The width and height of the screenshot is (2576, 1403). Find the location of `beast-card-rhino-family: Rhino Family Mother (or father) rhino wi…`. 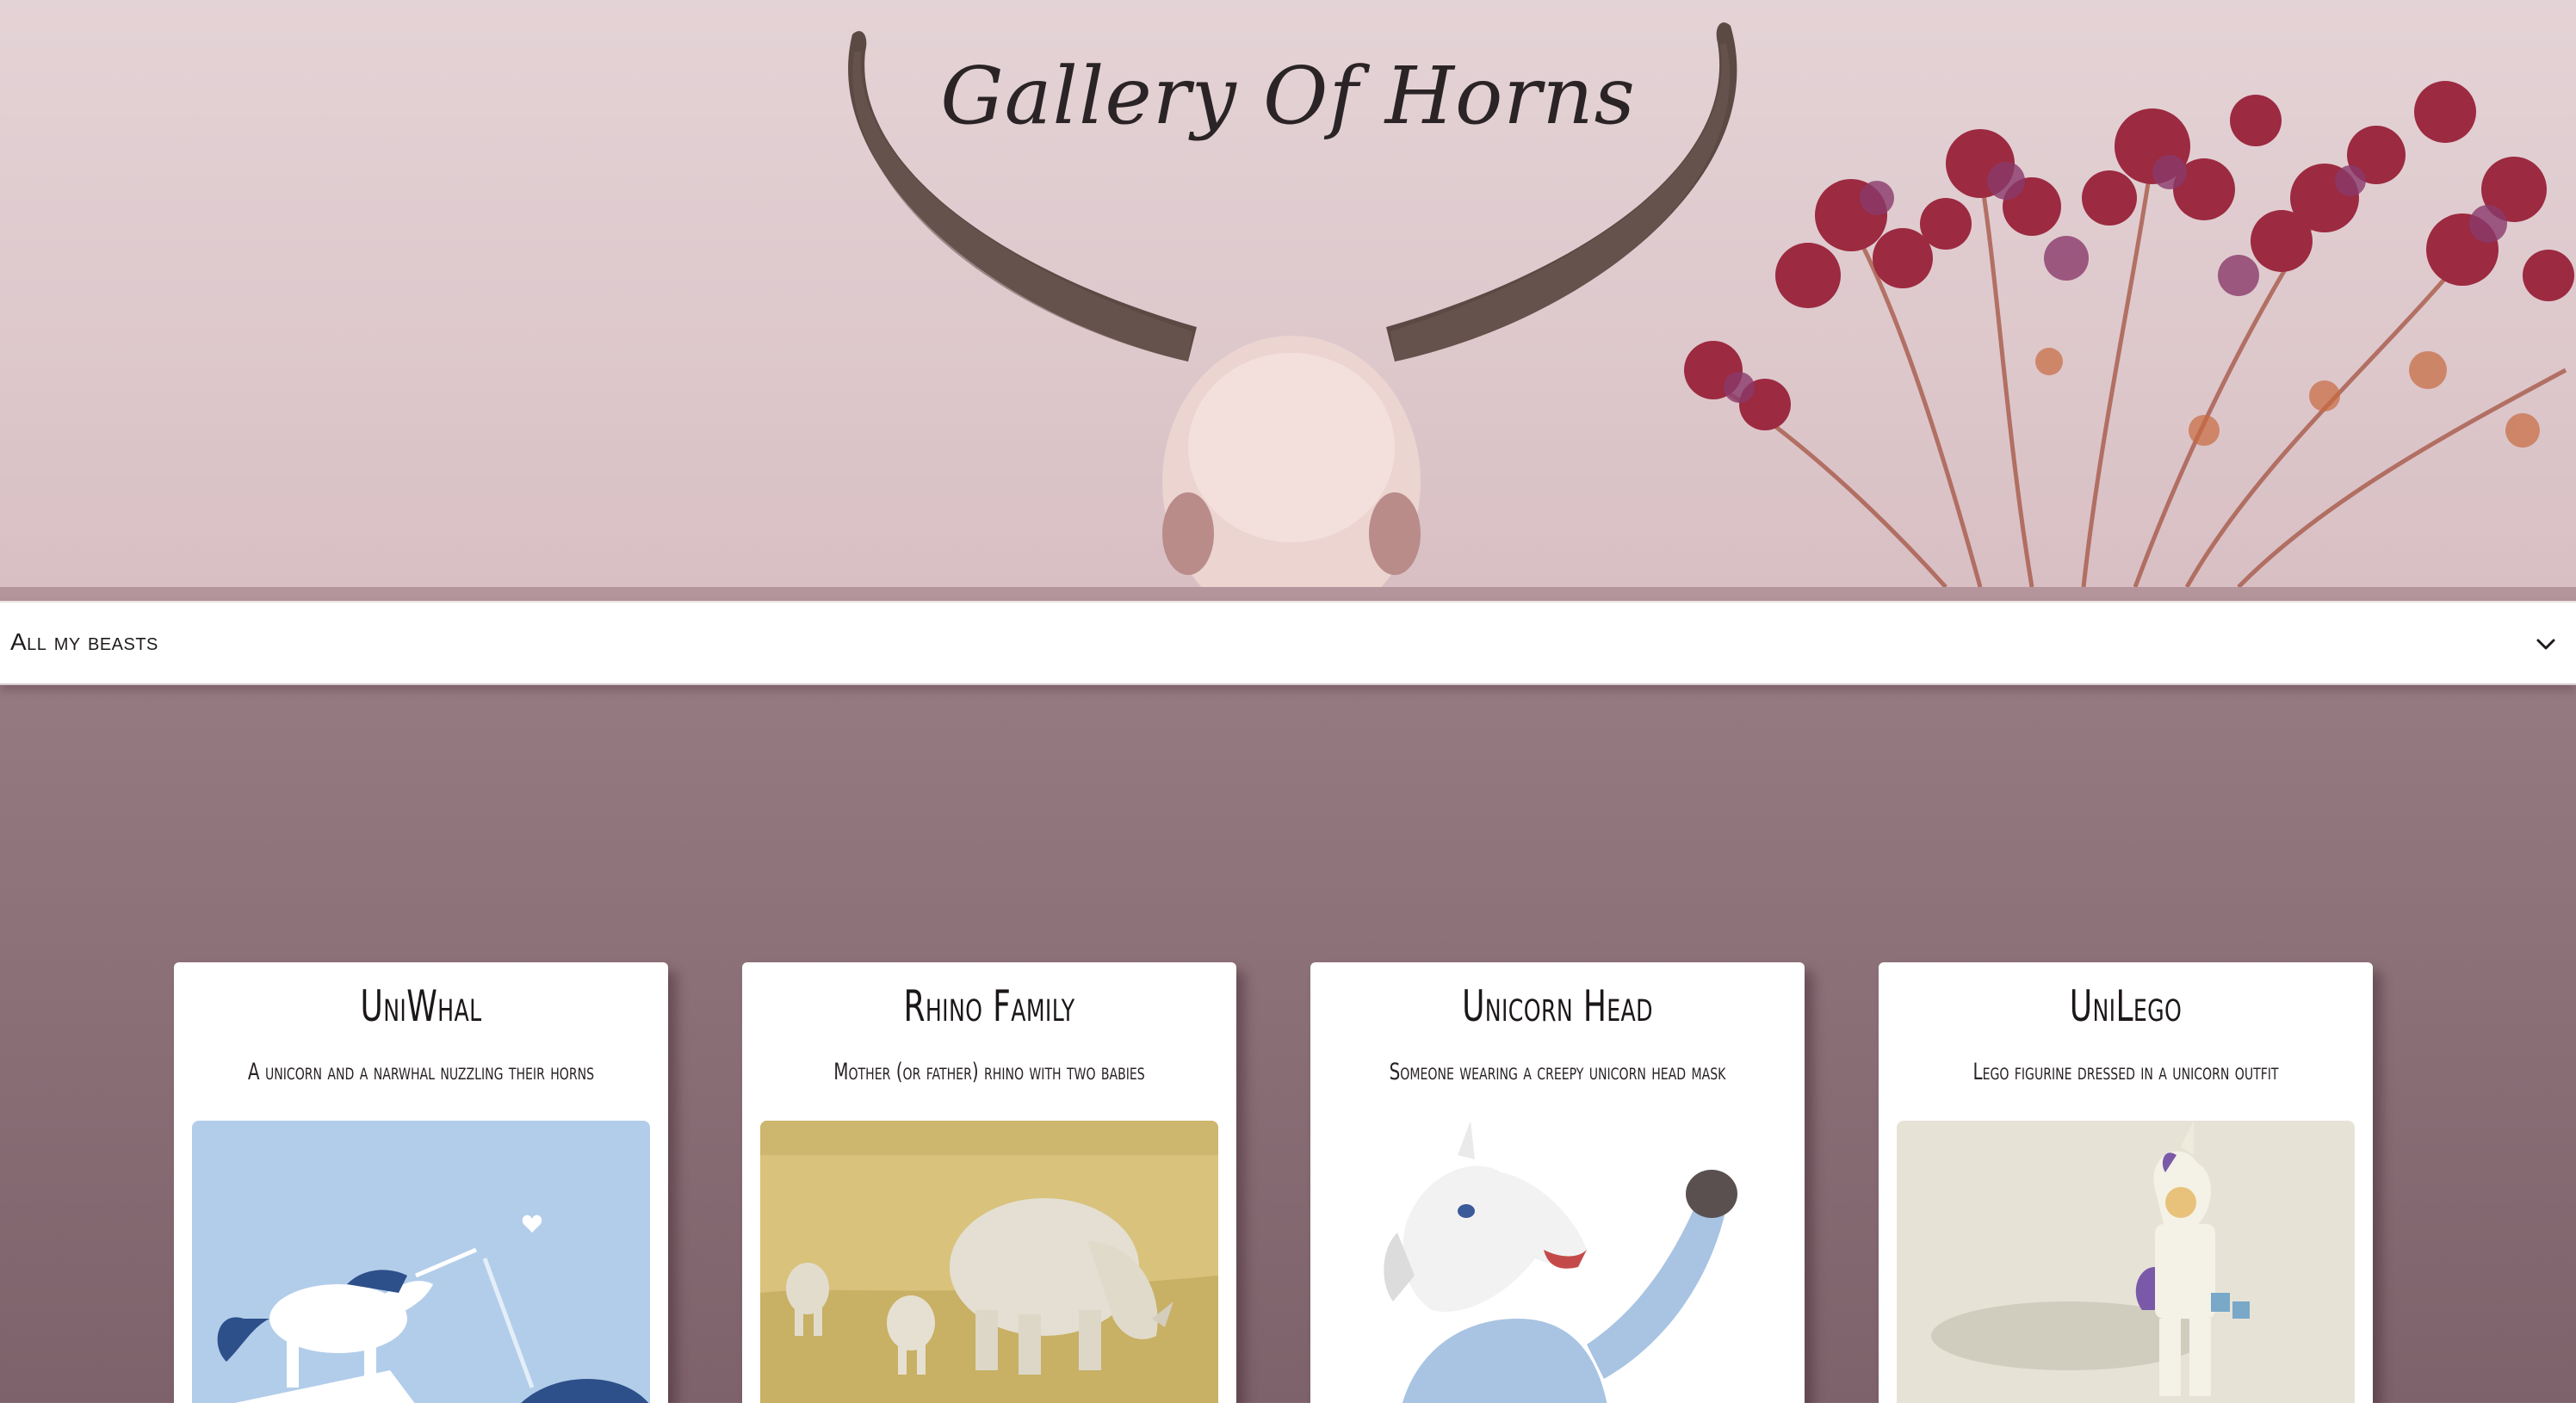

beast-card-rhino-family: Rhino Family Mother (or father) rhino wi… is located at coordinates (989, 1182).